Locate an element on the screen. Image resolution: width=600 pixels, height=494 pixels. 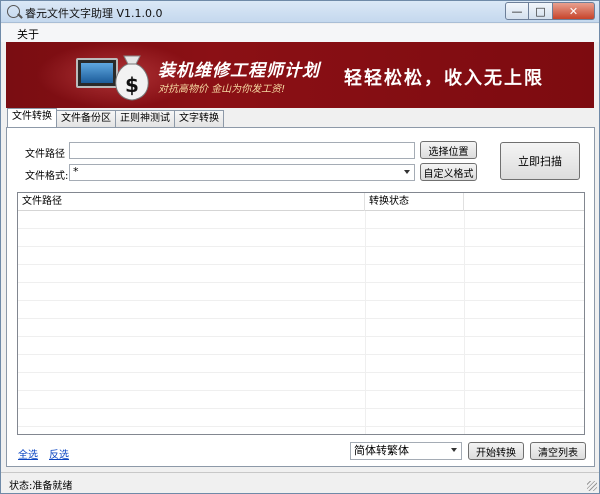
maximize-button: □ is located at coordinates (541, 11).